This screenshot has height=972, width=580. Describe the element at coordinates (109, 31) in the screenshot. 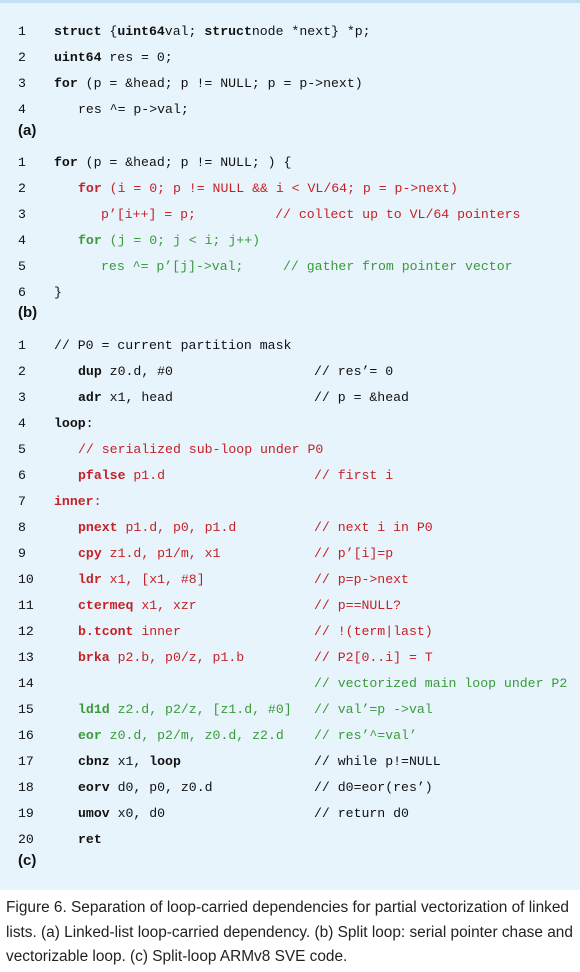

I see `code-token: {` at that location.